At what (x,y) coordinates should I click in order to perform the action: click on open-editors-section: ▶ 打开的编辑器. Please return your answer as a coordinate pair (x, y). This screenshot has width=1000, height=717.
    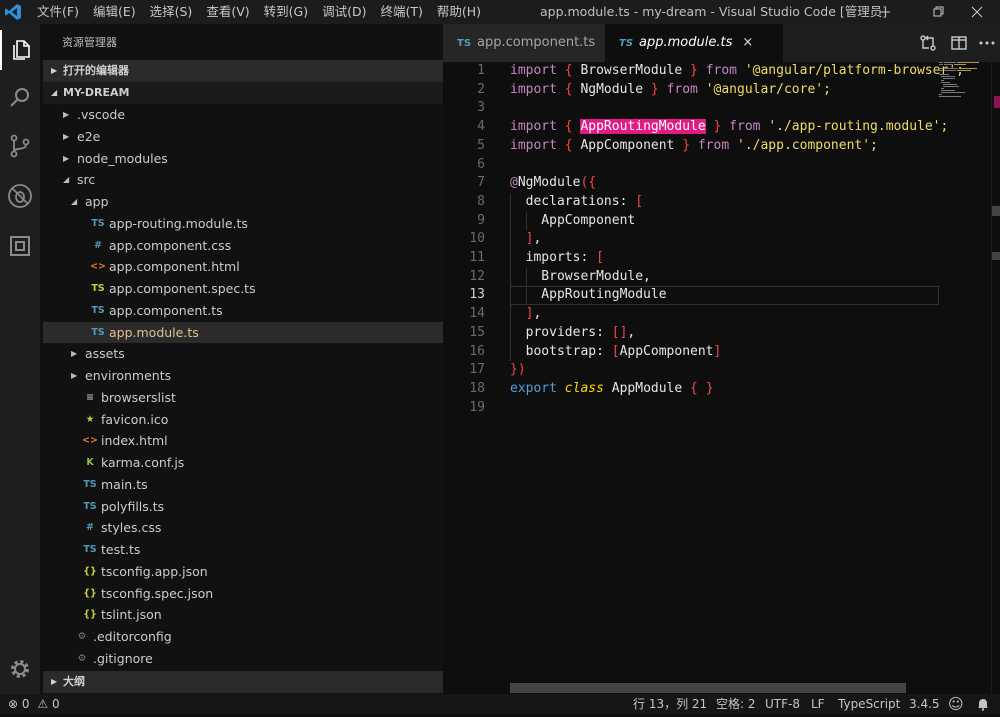
    Looking at the image, I should click on (243, 71).